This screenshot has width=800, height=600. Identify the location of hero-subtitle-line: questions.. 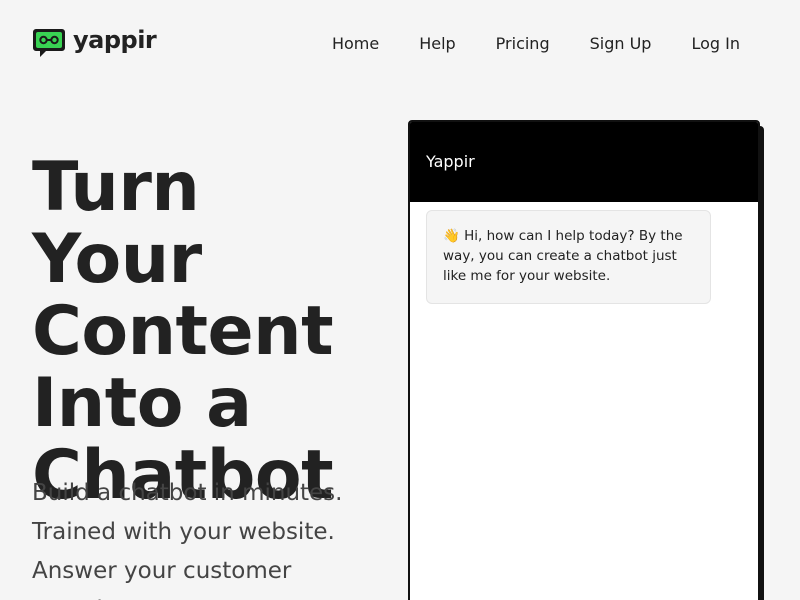
(197, 595).